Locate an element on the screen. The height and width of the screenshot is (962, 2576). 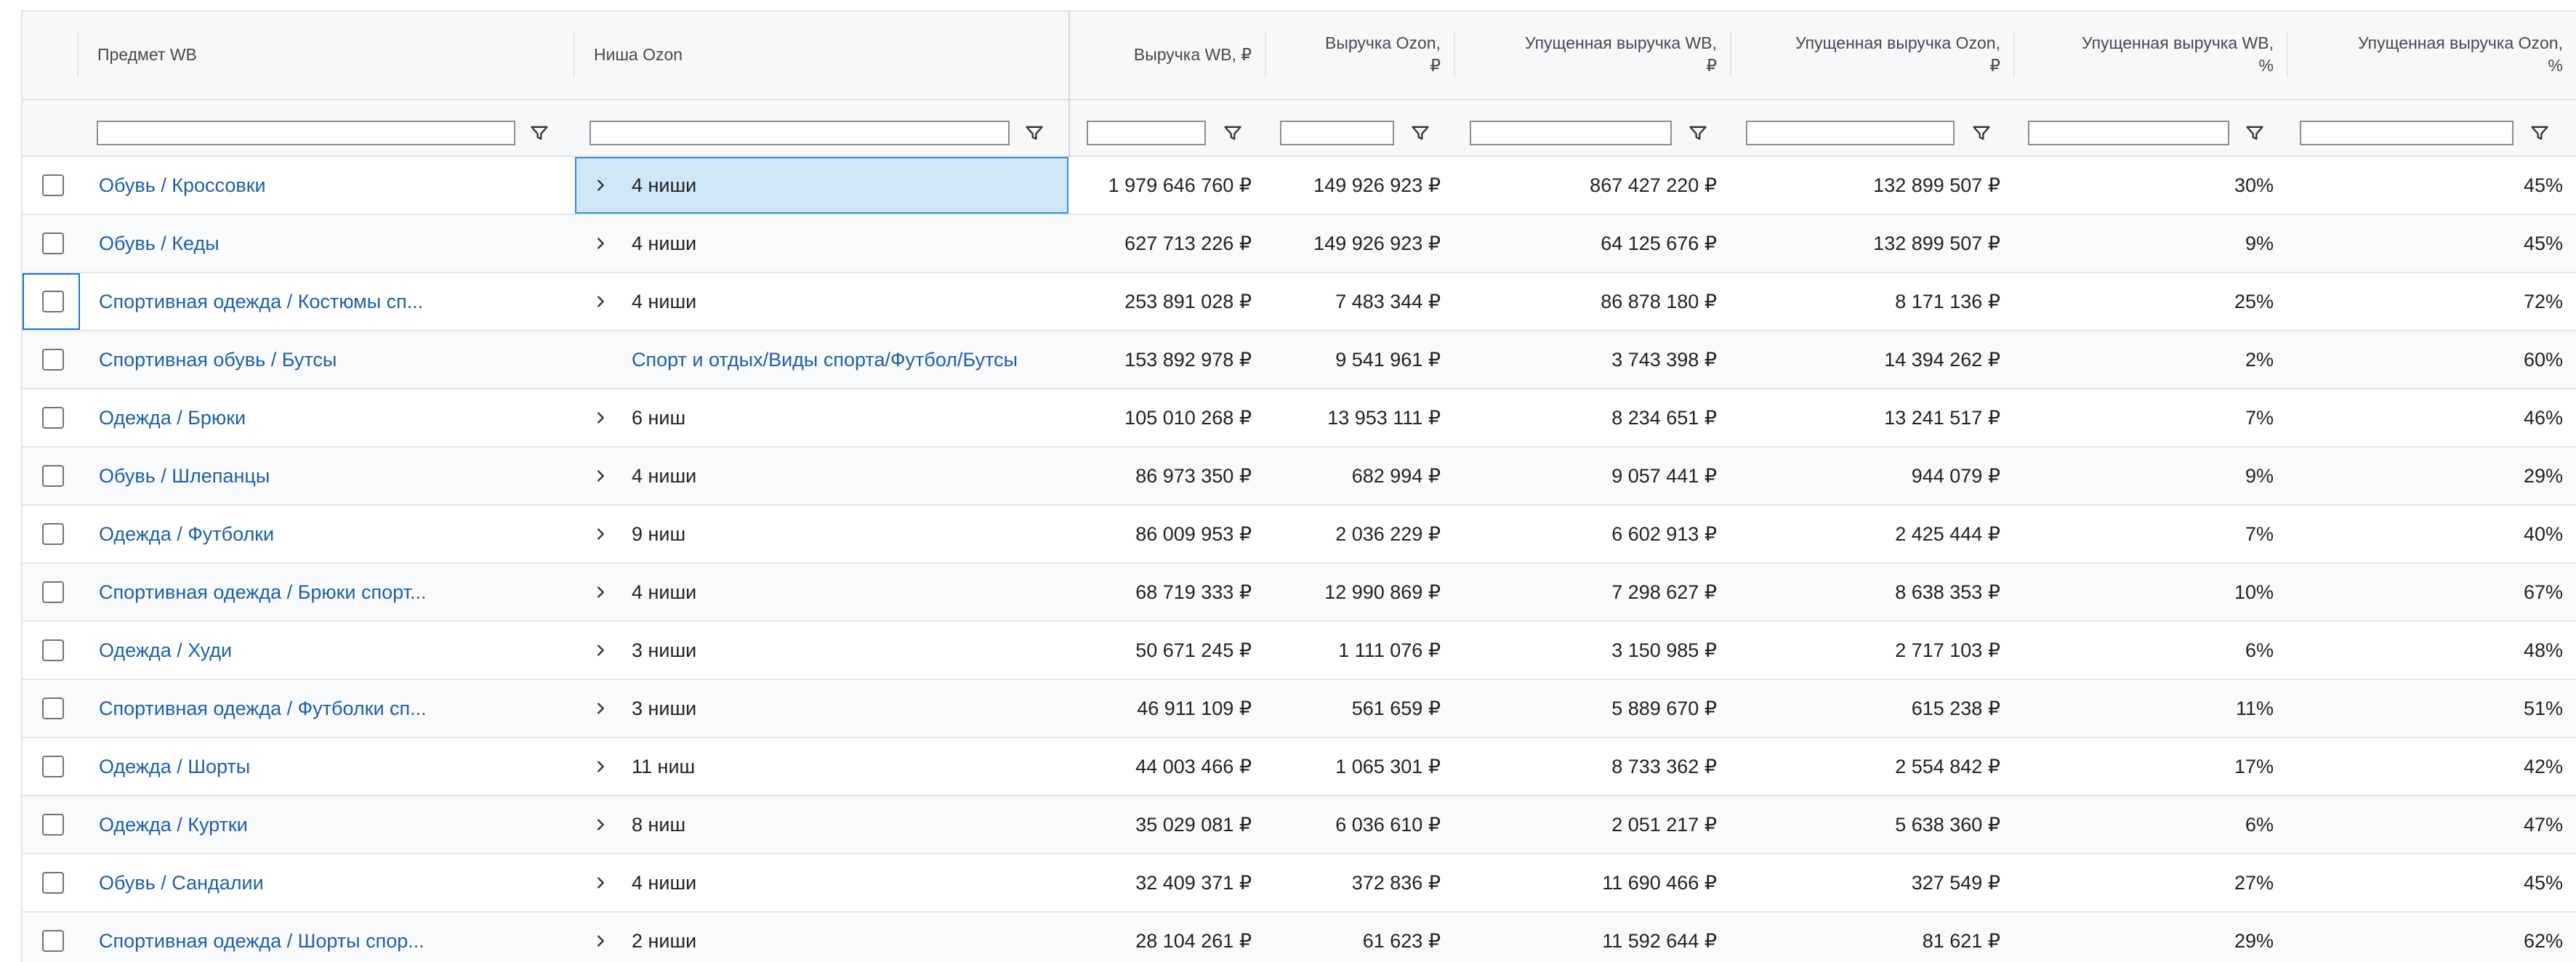
filter-revenue-ozon-input is located at coordinates (1337, 133).